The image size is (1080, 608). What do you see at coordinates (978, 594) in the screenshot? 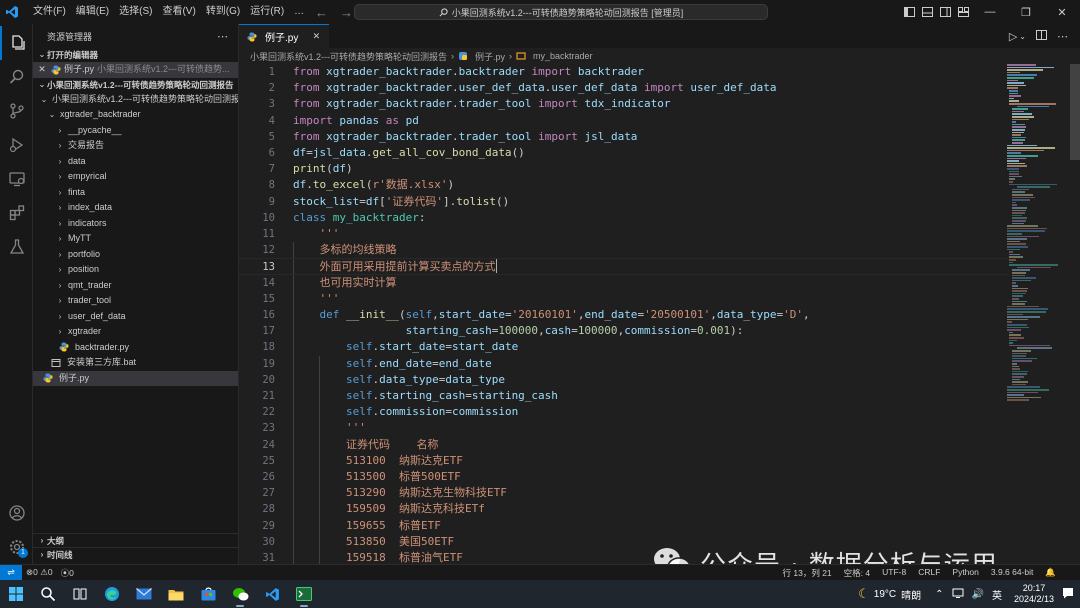
I see `volume-icon: 🔊` at bounding box center [978, 594].